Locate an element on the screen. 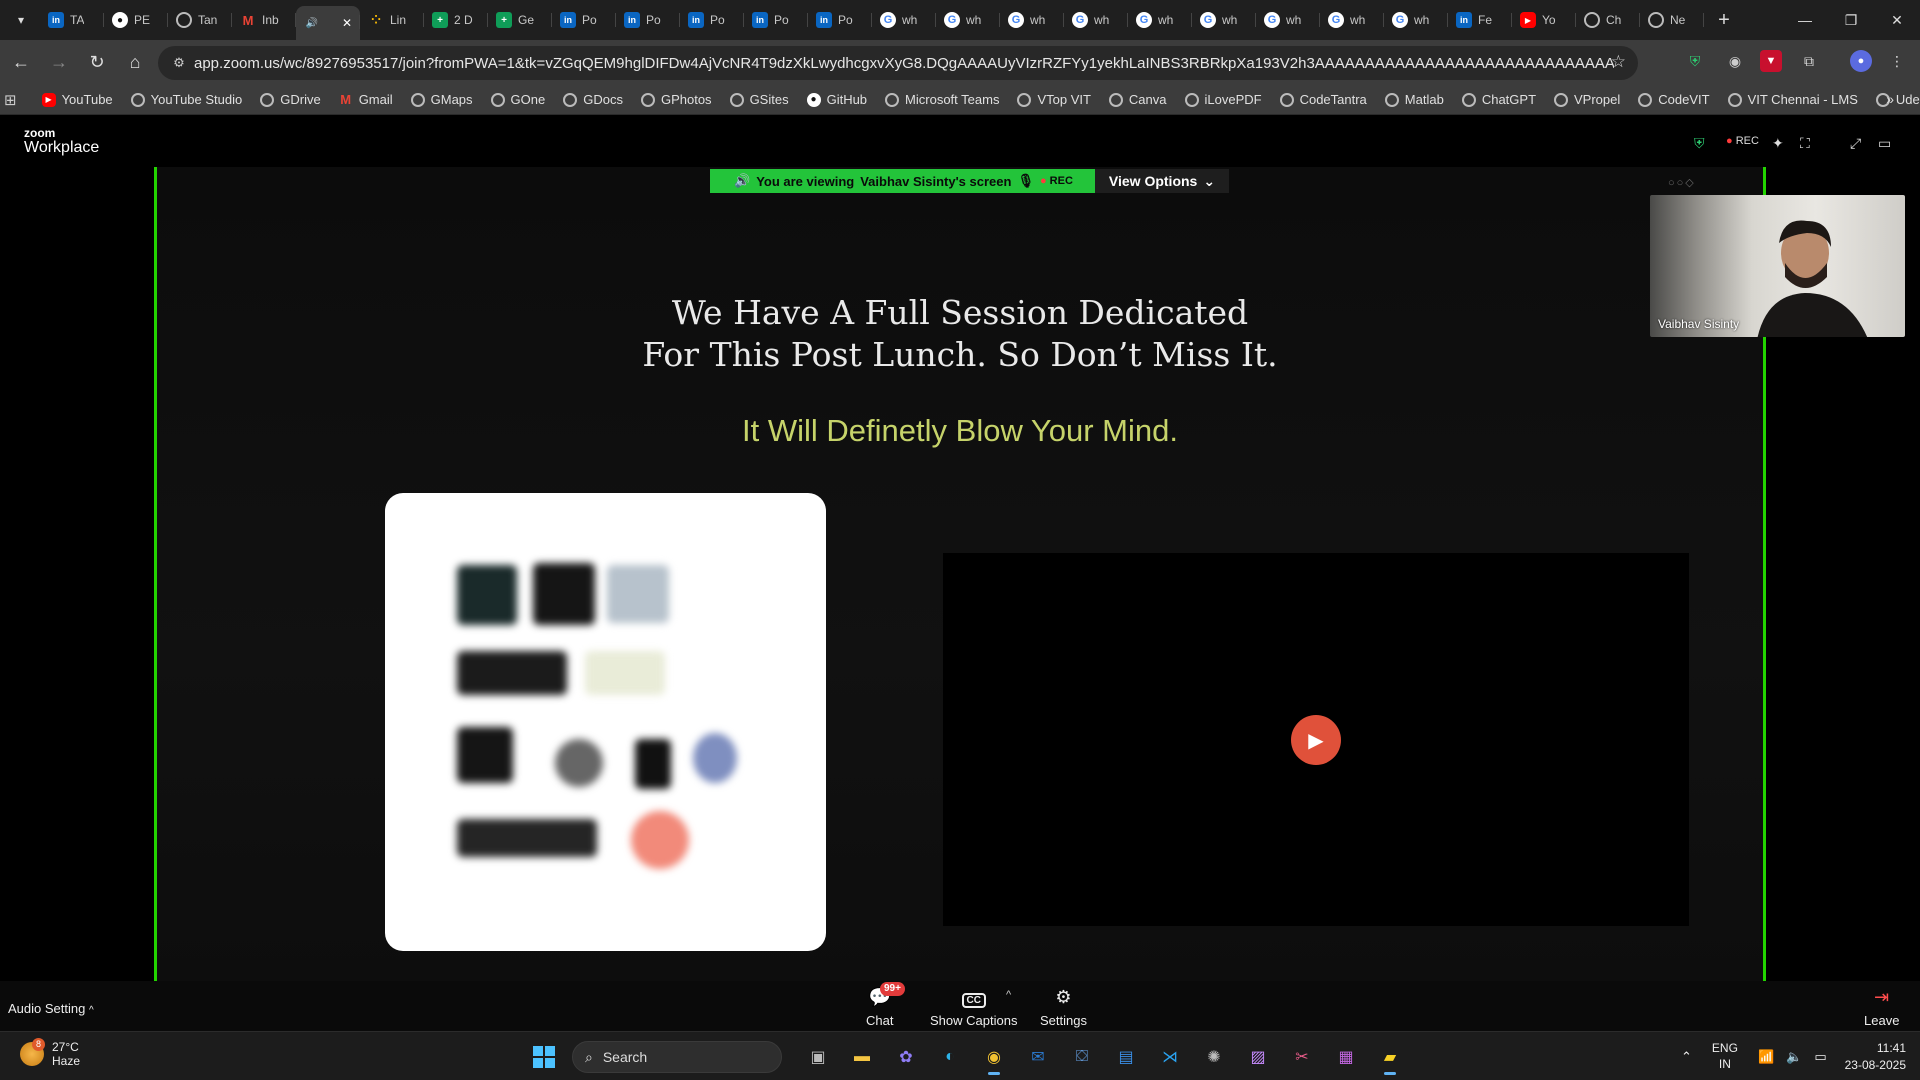  tab-search-icon: ▾ is located at coordinates (21, 20).